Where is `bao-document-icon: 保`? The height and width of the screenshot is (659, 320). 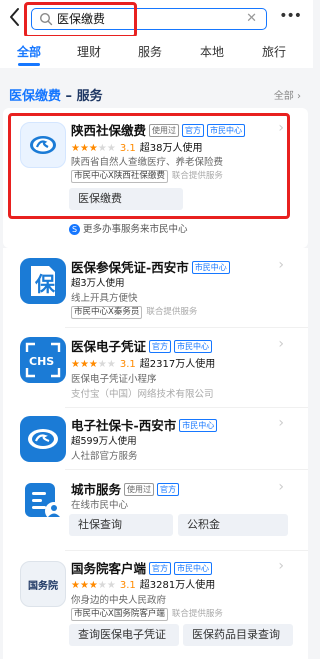 bao-document-icon: 保 is located at coordinates (43, 281).